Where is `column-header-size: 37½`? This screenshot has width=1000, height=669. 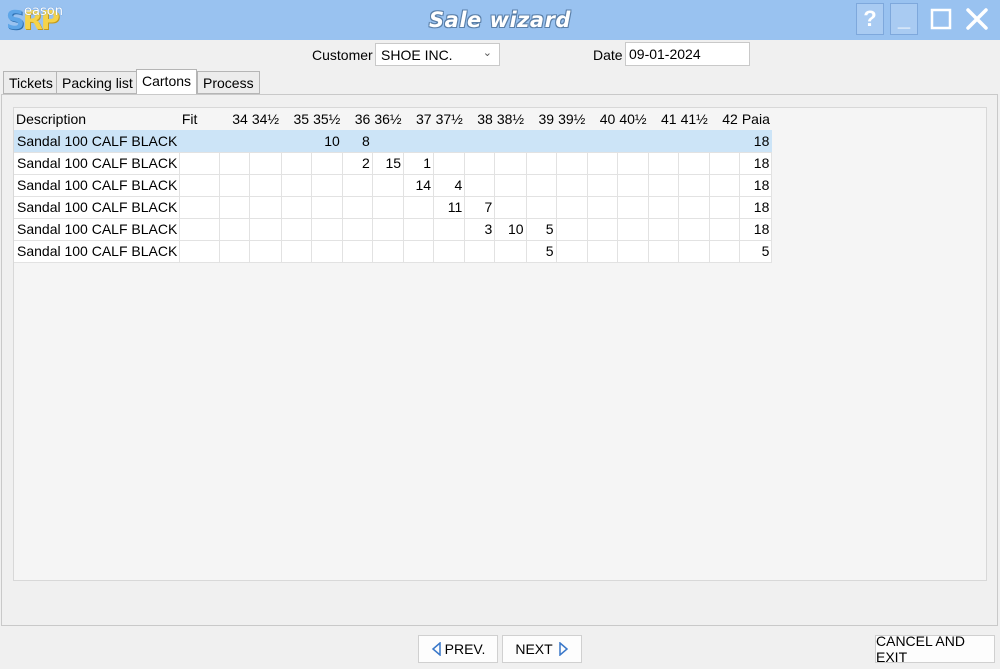 column-header-size: 37½ is located at coordinates (449, 119).